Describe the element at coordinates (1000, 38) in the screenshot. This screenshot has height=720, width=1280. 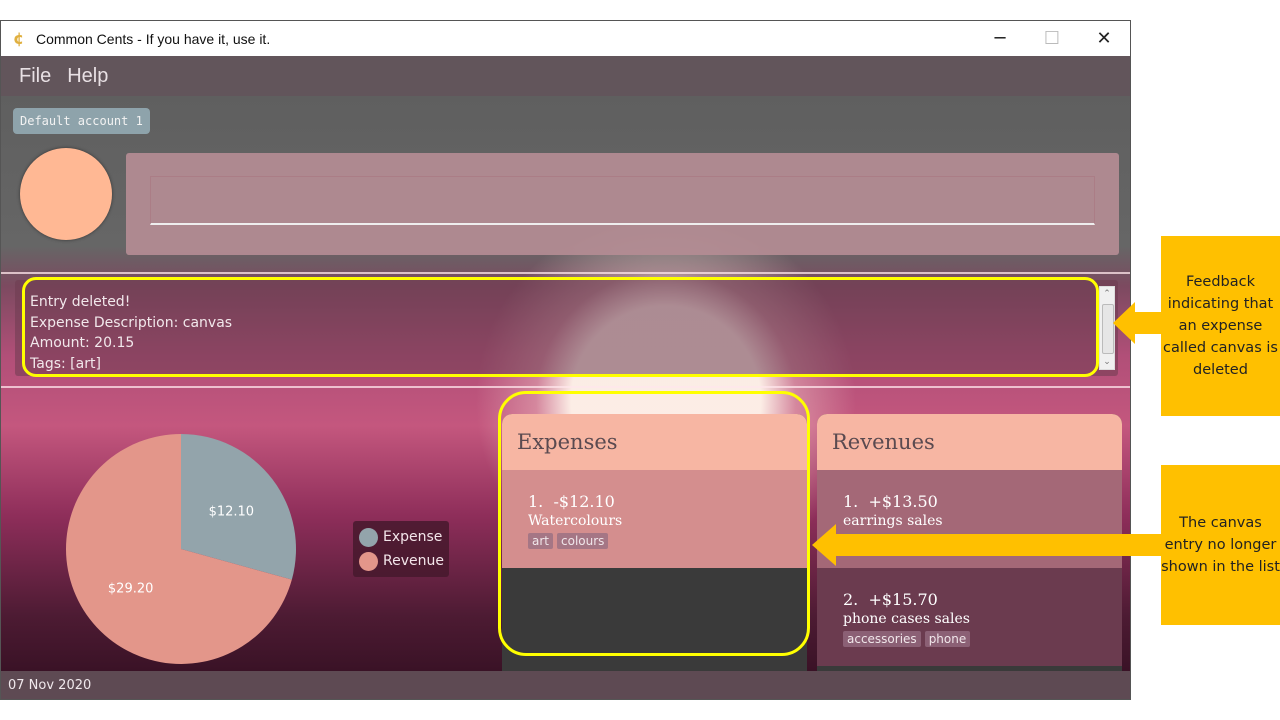
I see `minimize-button: ─` at that location.